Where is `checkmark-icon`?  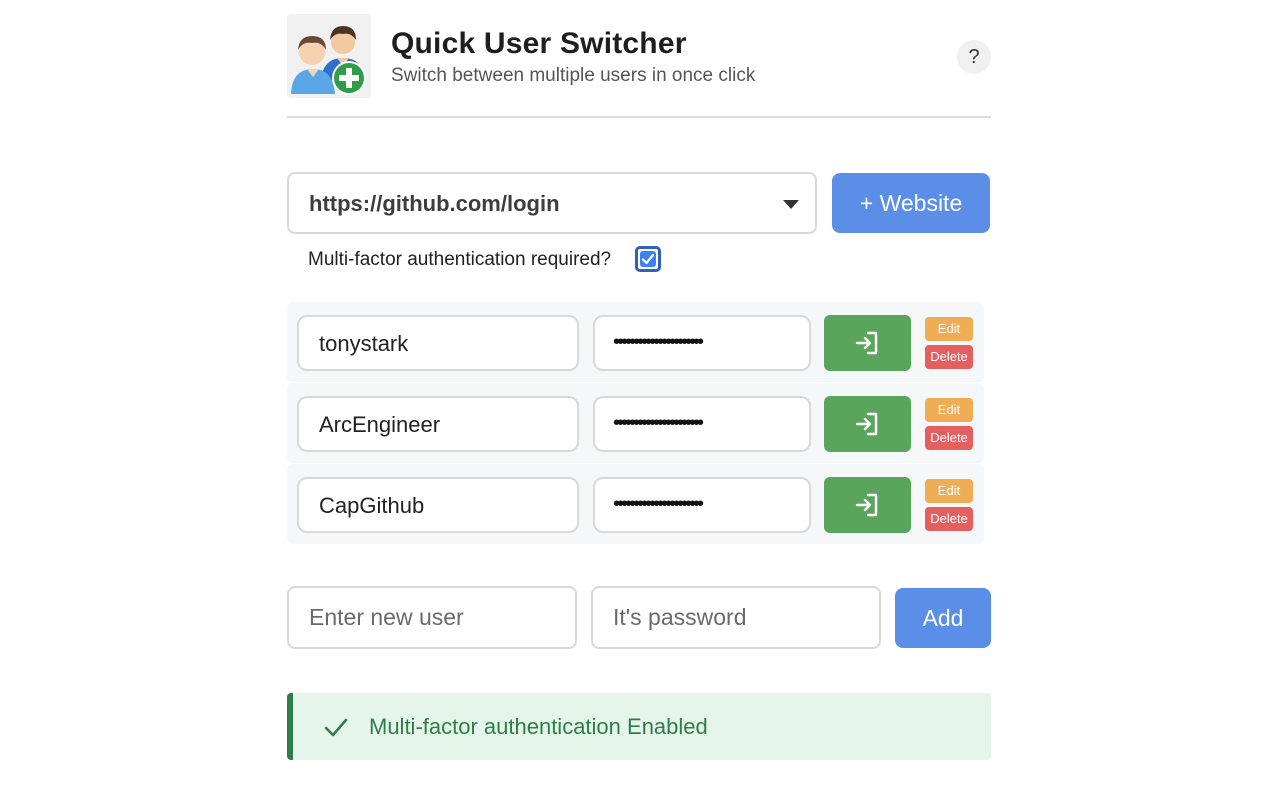
checkmark-icon is located at coordinates (648, 259).